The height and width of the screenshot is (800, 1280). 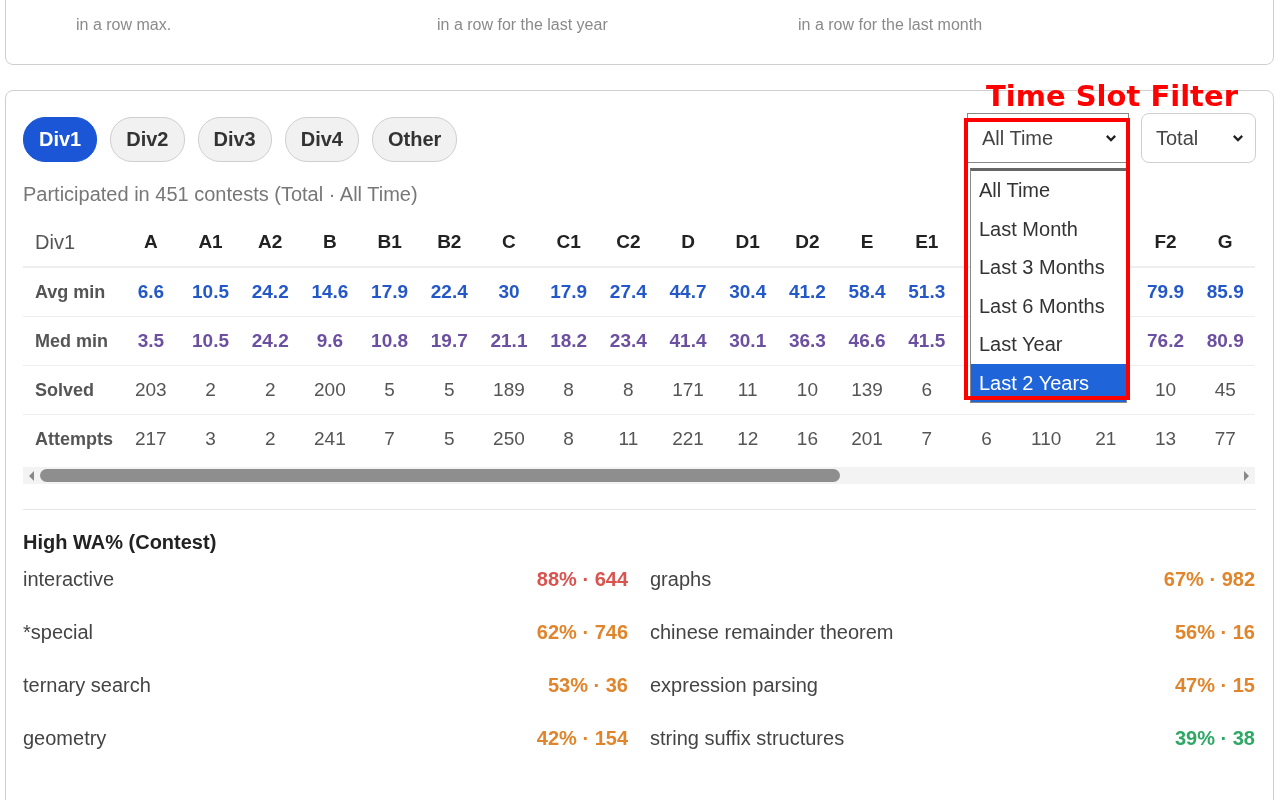 What do you see at coordinates (330, 242) in the screenshot?
I see `column-header: B` at bounding box center [330, 242].